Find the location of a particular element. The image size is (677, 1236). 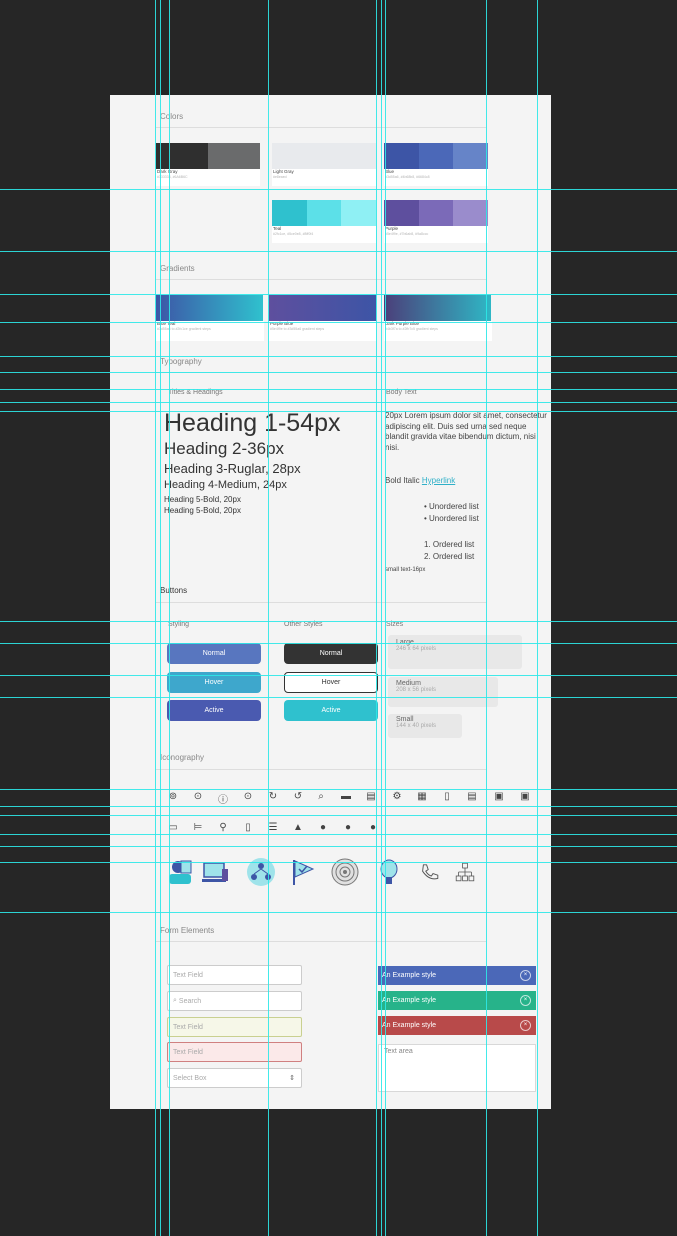

heading-1: Heading 1-54px is located at coordinates (252, 423).